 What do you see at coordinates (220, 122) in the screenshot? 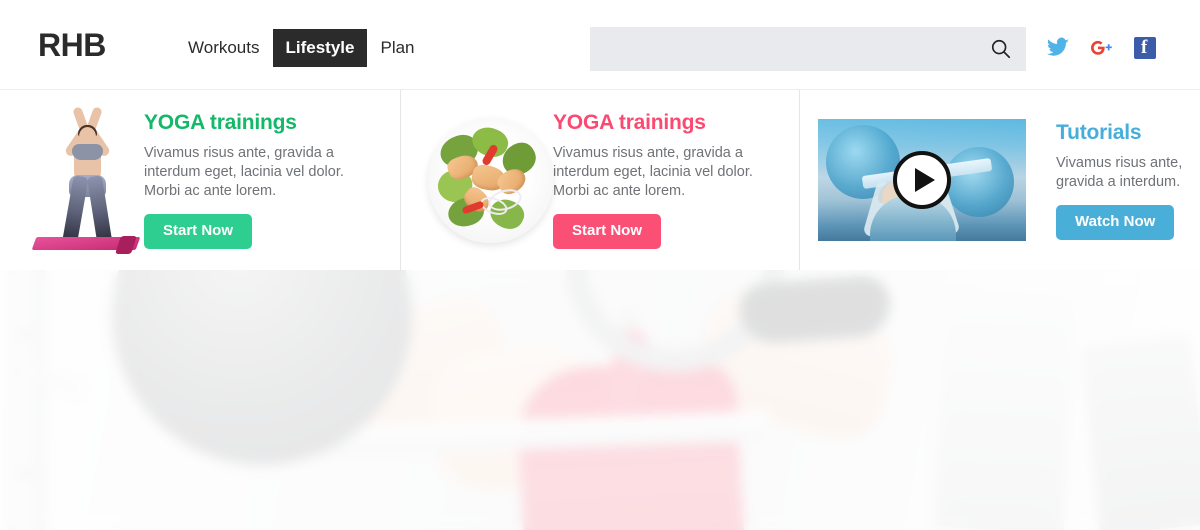
I see `card-yoga-title: YOGA trainings` at bounding box center [220, 122].